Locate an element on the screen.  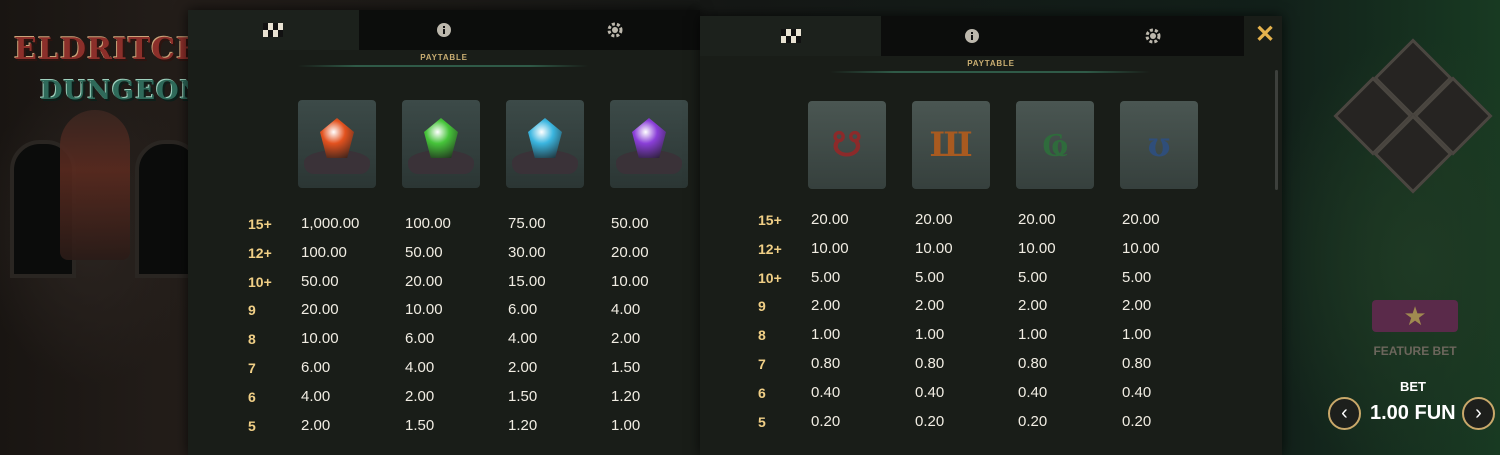
rune-glyph: ☋ is located at coordinates (847, 145).